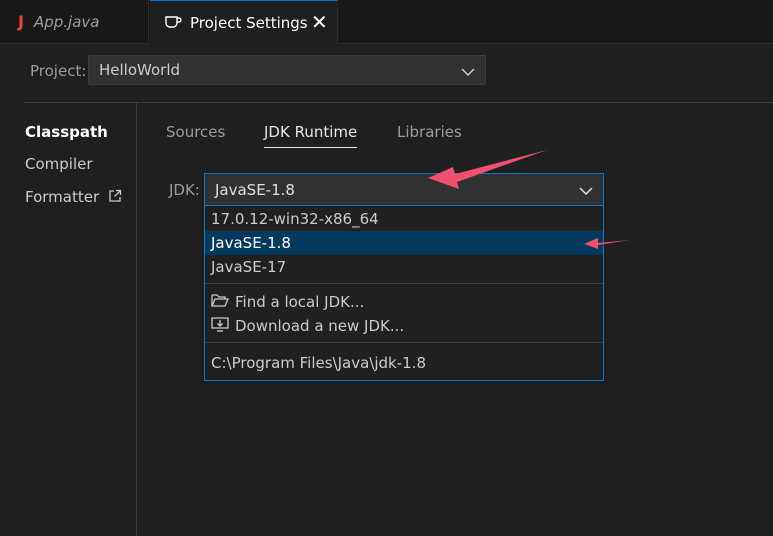 This screenshot has height=536, width=773. What do you see at coordinates (255, 189) in the screenshot?
I see `jdk-selected-value: JavaSE-1.8` at bounding box center [255, 189].